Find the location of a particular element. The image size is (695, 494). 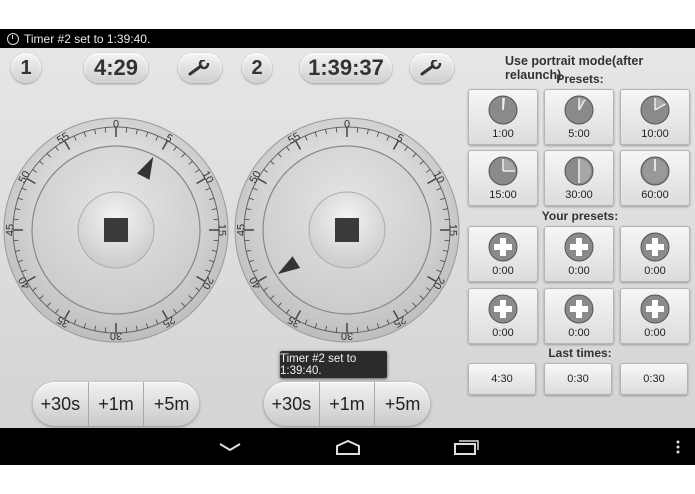

timer-2-stop-button is located at coordinates (347, 230).